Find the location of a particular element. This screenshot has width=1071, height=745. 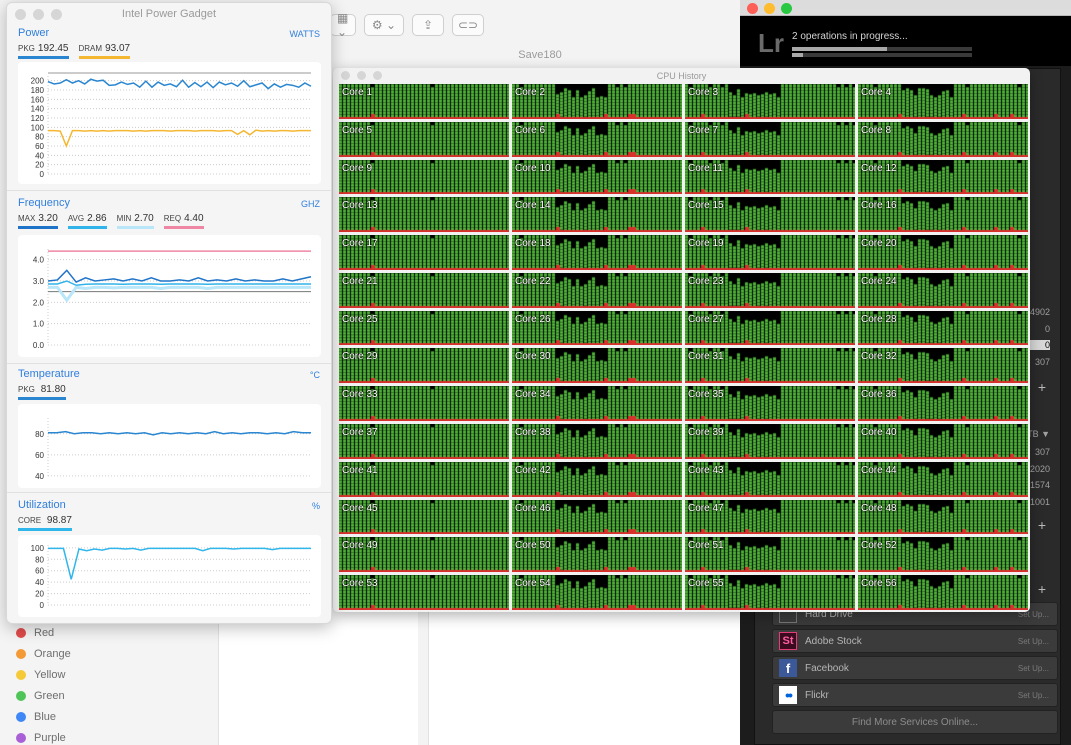

yellow-dot-icon is located at coordinates (21, 675).